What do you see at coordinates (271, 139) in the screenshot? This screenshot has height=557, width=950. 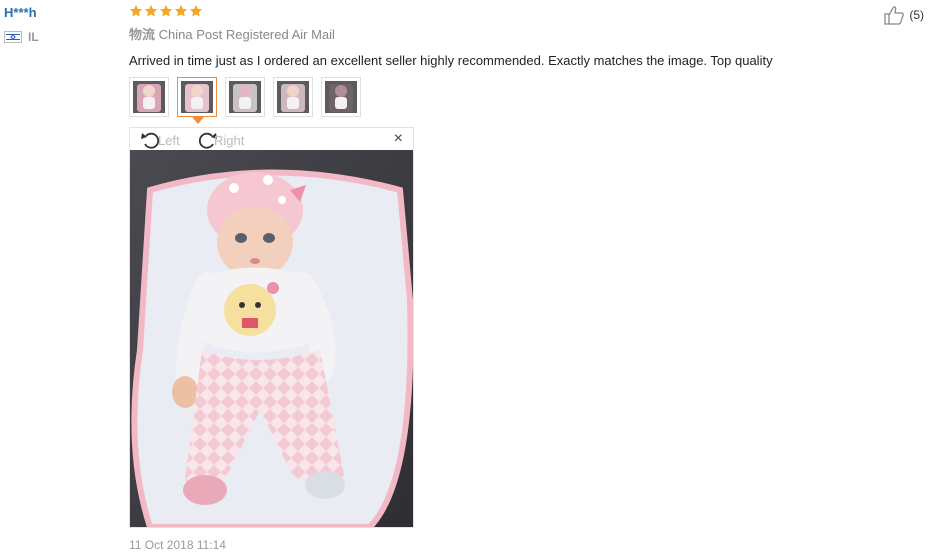 I see `viewer-toolbar: Left Right ×` at bounding box center [271, 139].